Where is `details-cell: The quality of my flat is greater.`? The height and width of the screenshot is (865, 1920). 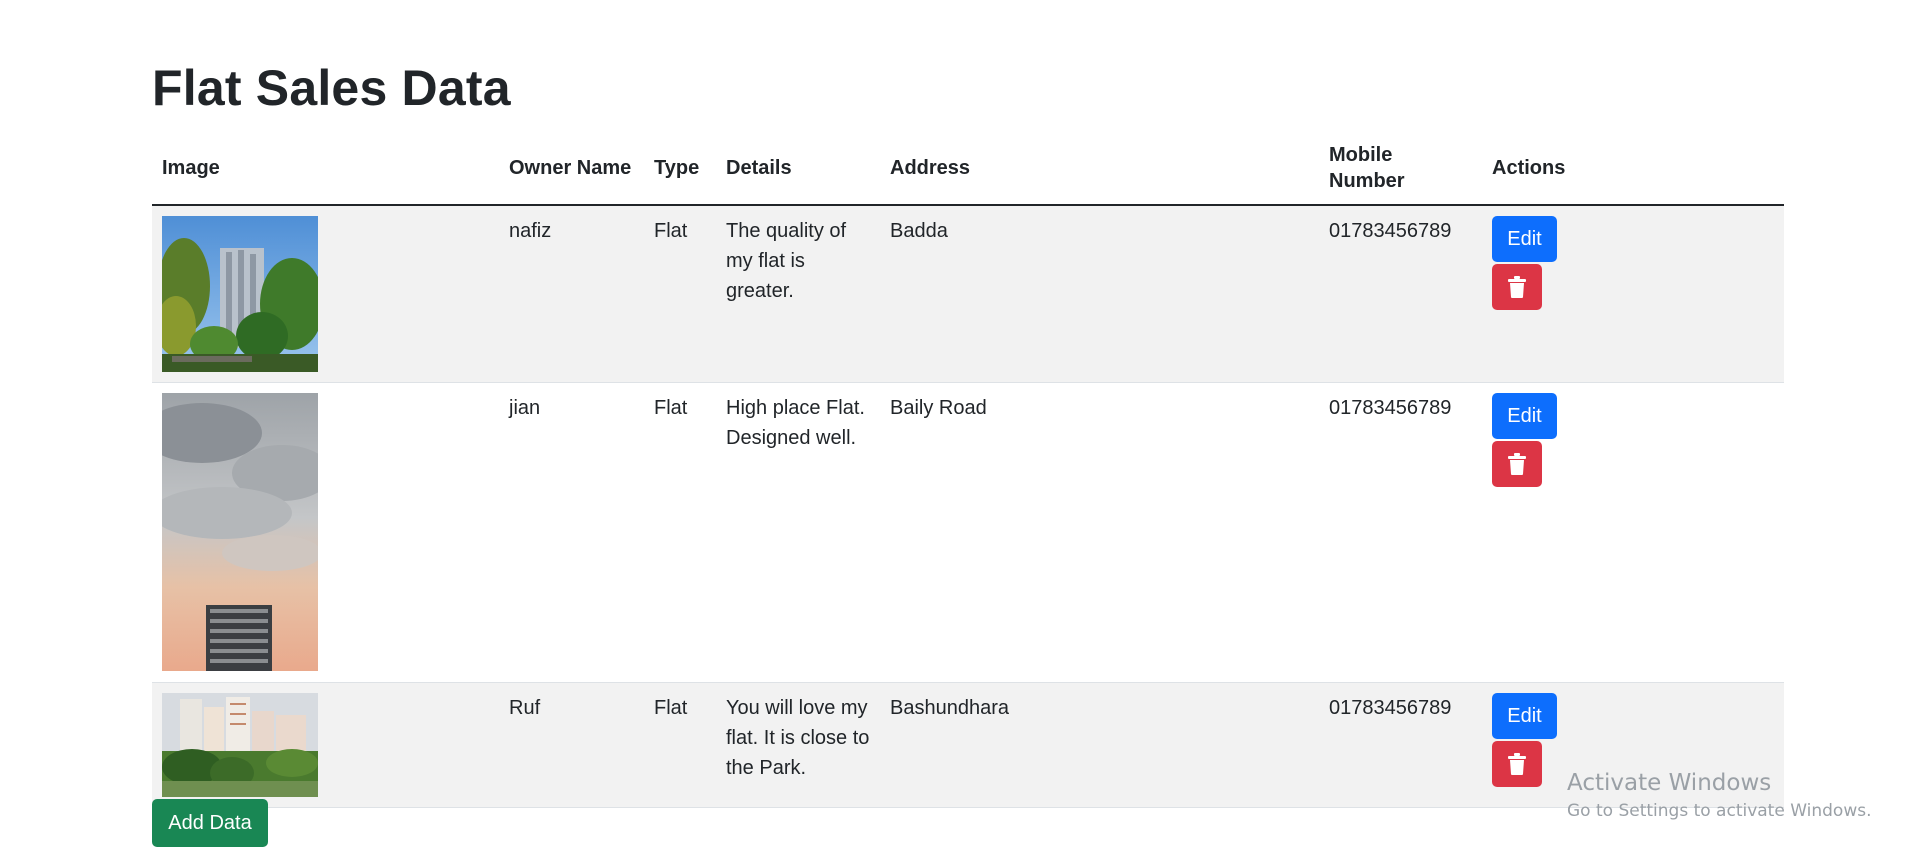
details-cell: The quality of my flat is greater. is located at coordinates (798, 294).